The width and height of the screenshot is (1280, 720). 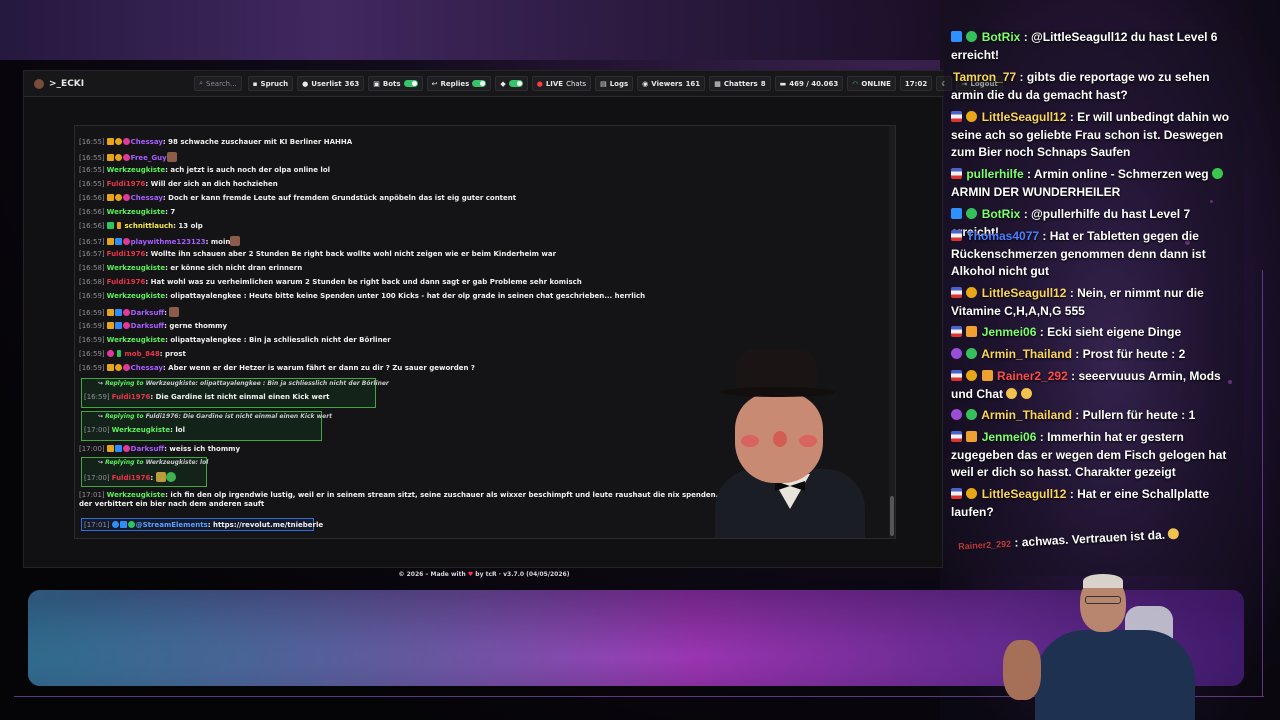 I want to click on sound-toggle: ◆, so click(x=511, y=83).